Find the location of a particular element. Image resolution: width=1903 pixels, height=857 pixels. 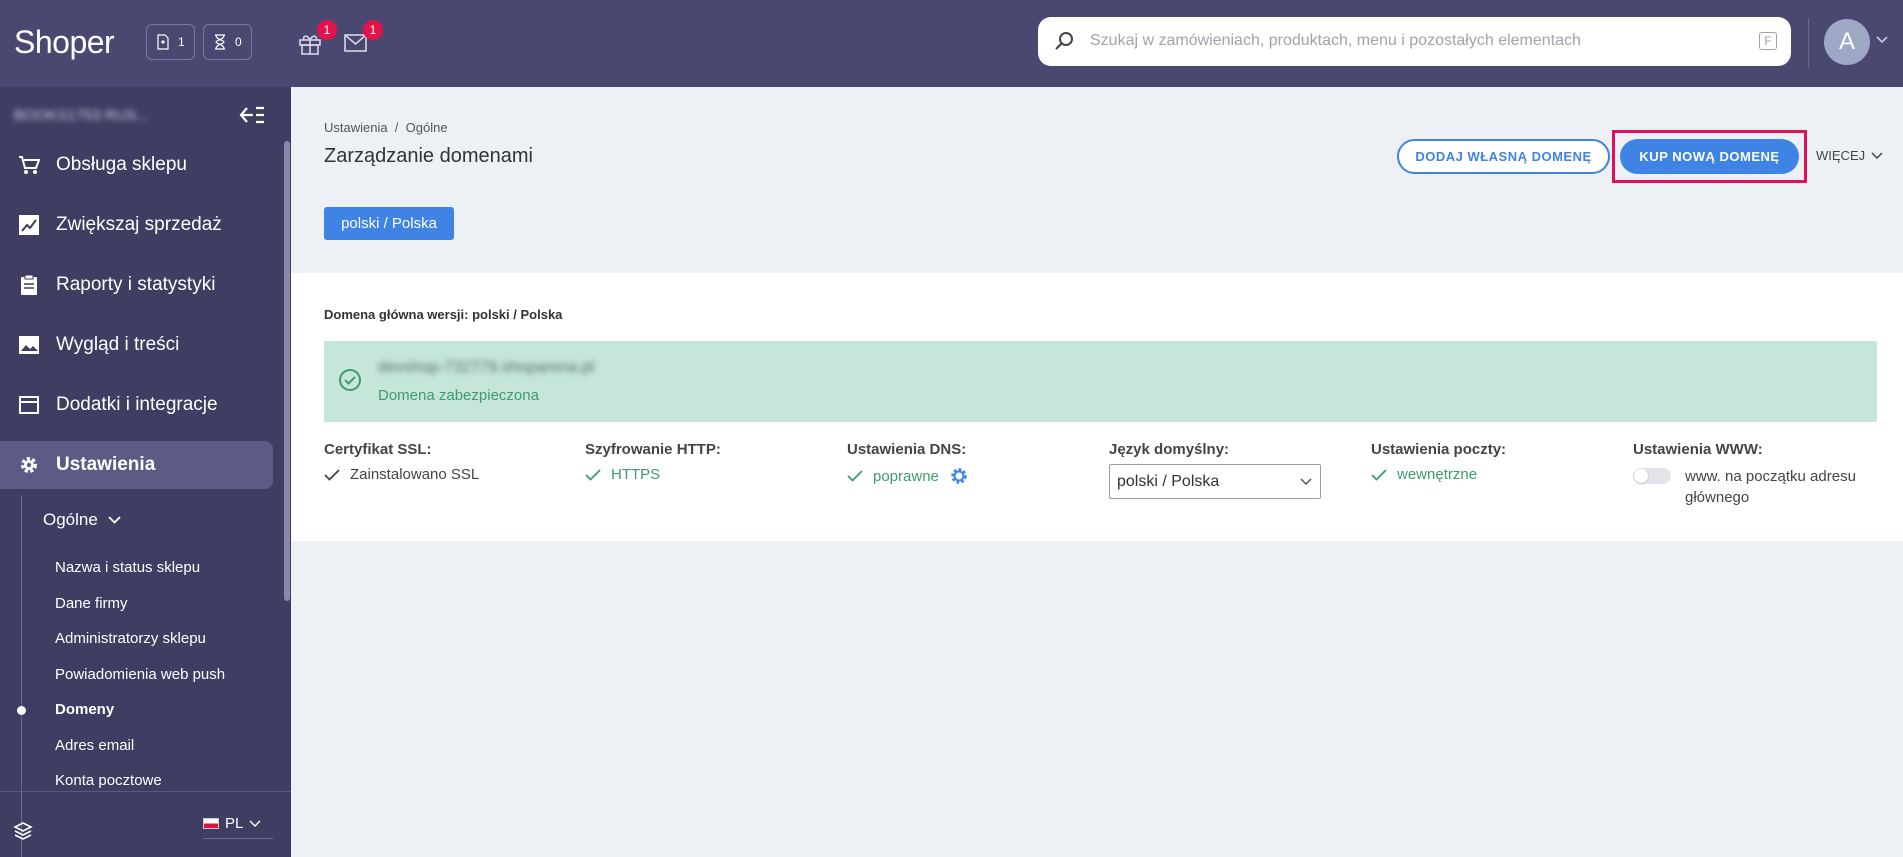

default-language-column: Język domyślny: polski / Polska is located at coordinates (1215, 470).